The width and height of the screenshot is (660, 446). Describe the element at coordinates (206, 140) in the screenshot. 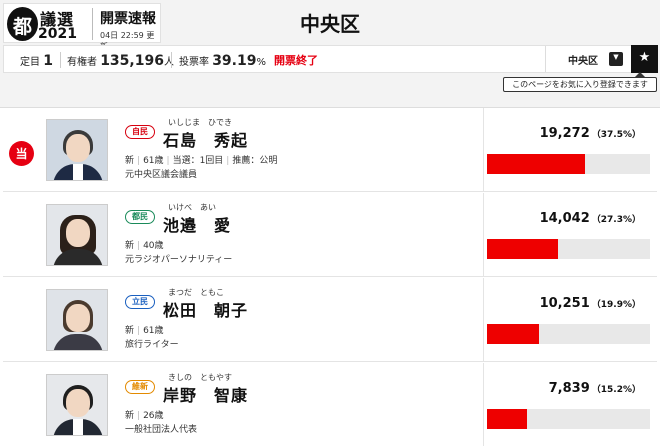

I see `candidate-name: 石島 秀起` at that location.